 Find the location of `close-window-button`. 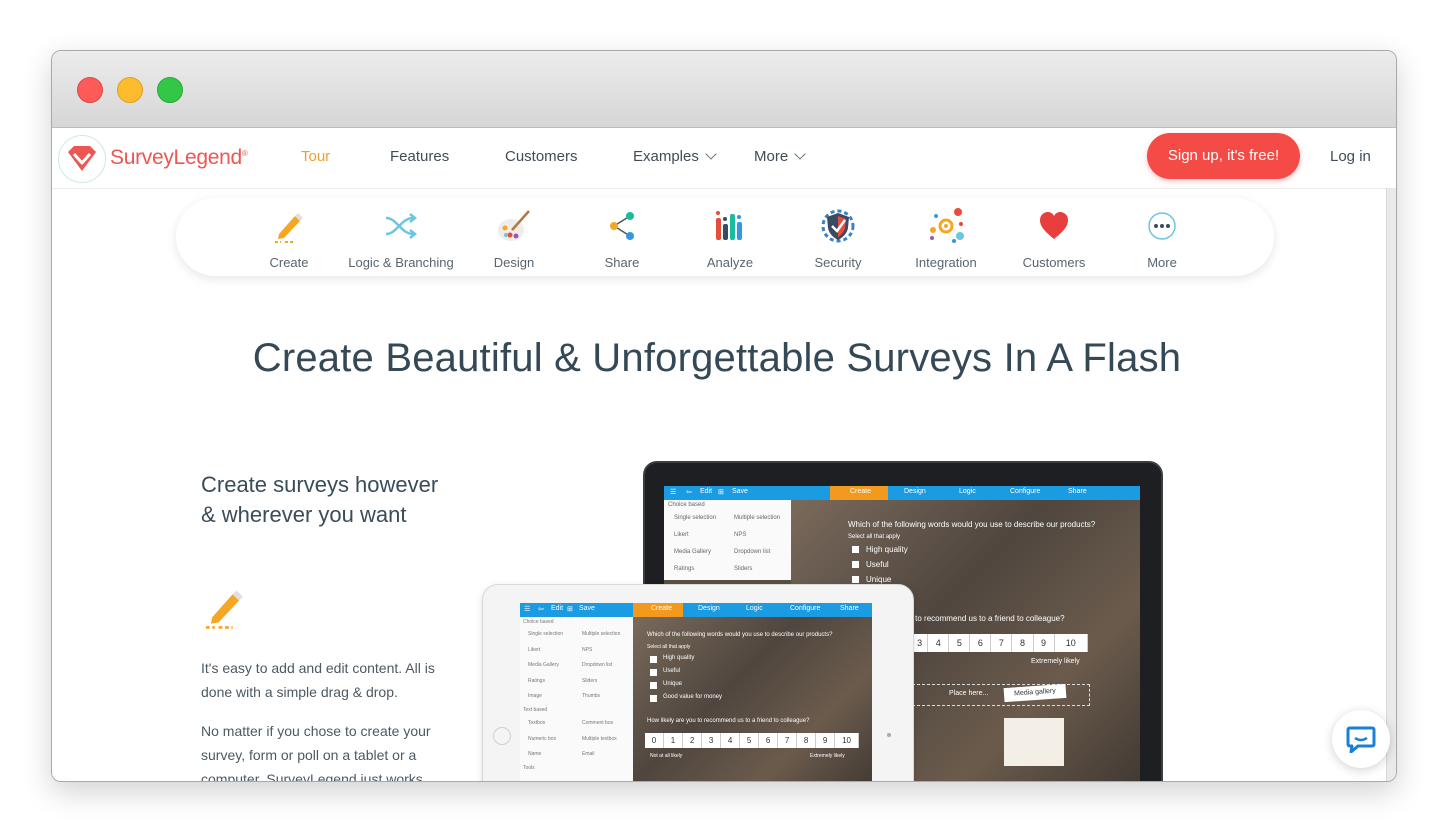

close-window-button is located at coordinates (90, 90).